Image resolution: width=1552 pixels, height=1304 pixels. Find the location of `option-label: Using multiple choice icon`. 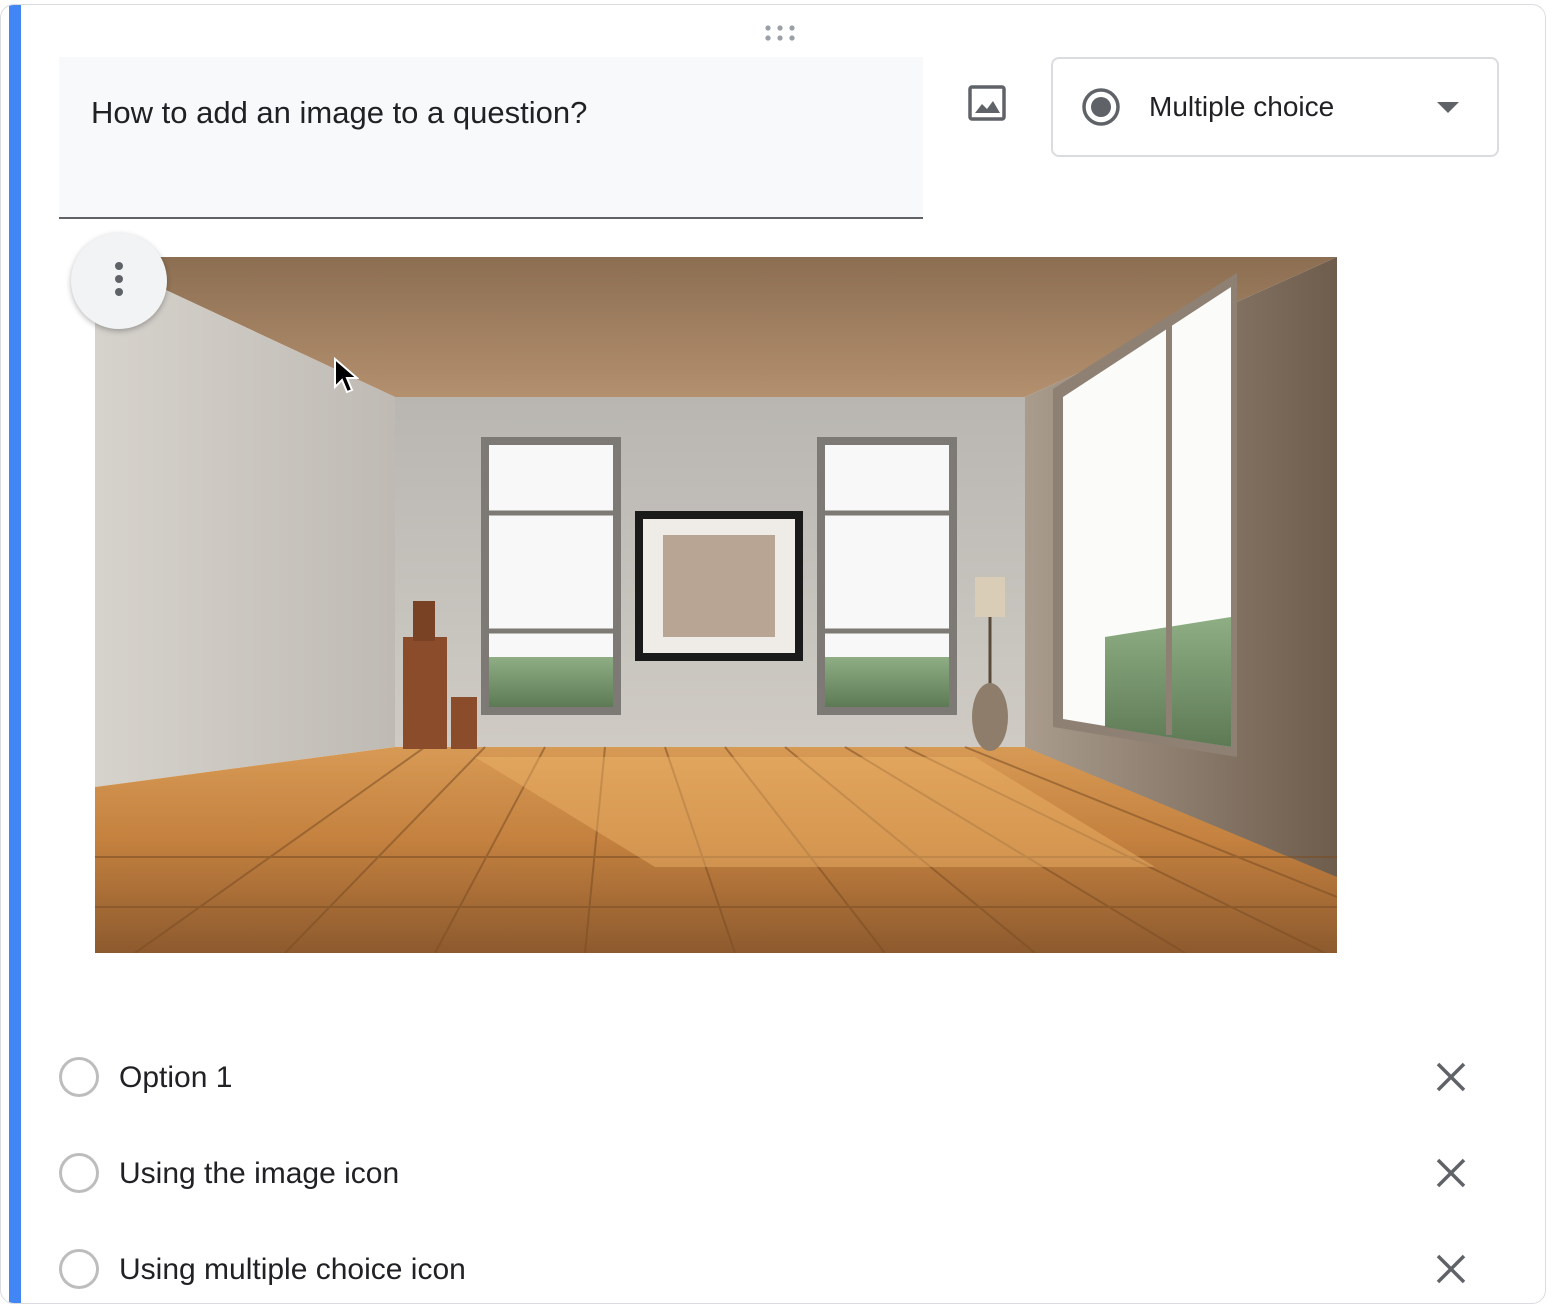

option-label: Using multiple choice icon is located at coordinates (292, 1270).